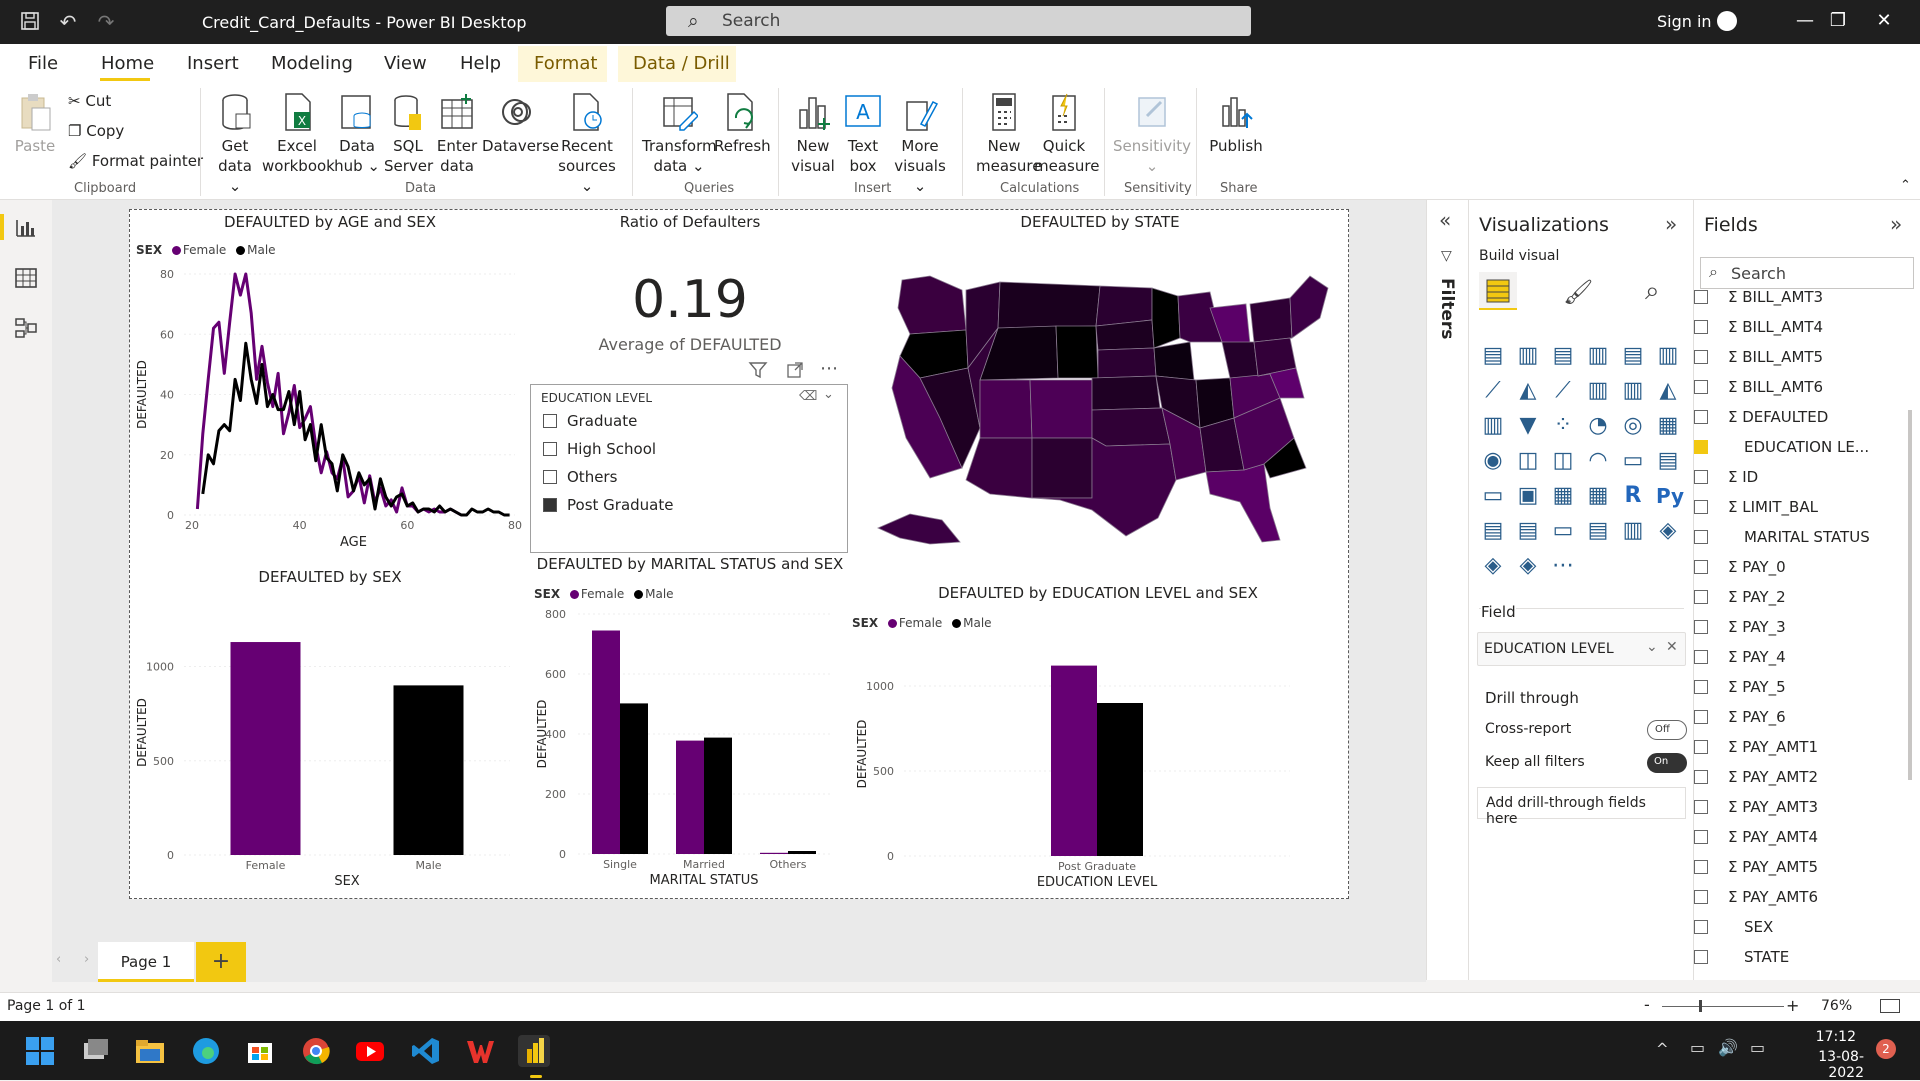  I want to click on field-item: Σ PAY_AMT2, so click(1756, 777).